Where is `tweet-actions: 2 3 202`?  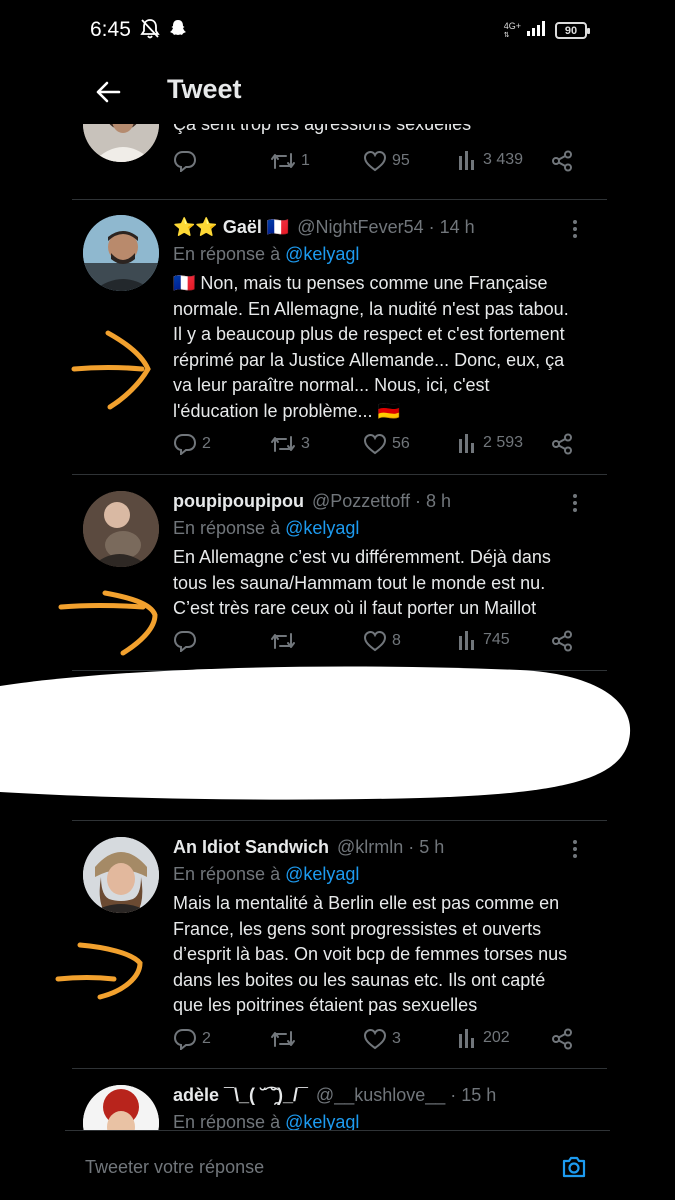
tweet-actions: 2 3 202 is located at coordinates (375, 1041).